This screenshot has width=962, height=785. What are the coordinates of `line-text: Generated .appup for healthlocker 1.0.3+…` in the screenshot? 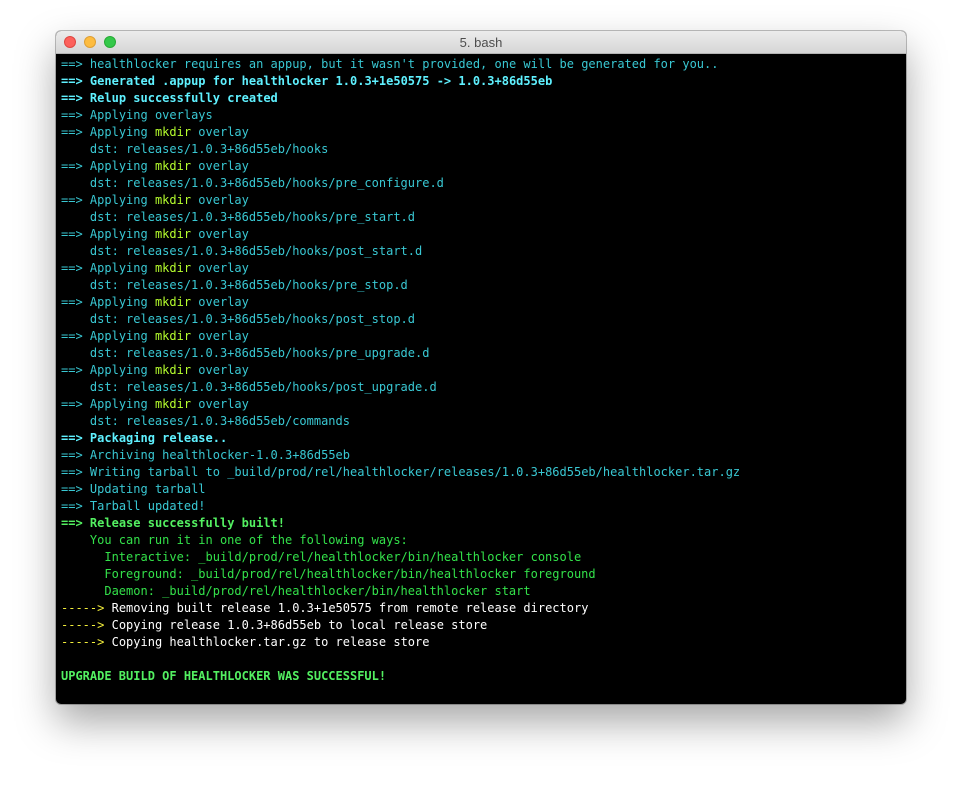 It's located at (321, 81).